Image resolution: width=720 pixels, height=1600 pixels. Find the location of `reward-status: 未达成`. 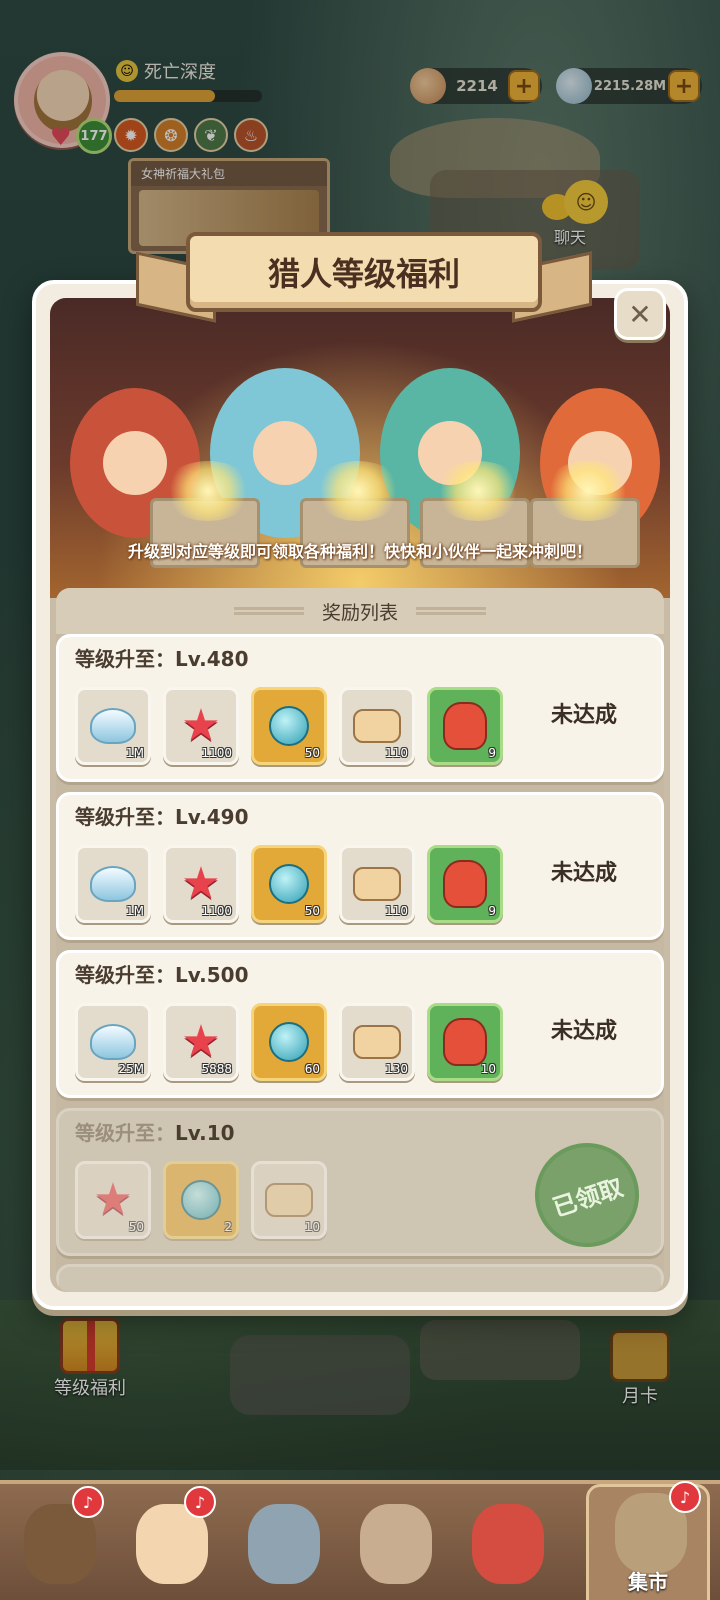

reward-status: 未达成 is located at coordinates (583, 1031).